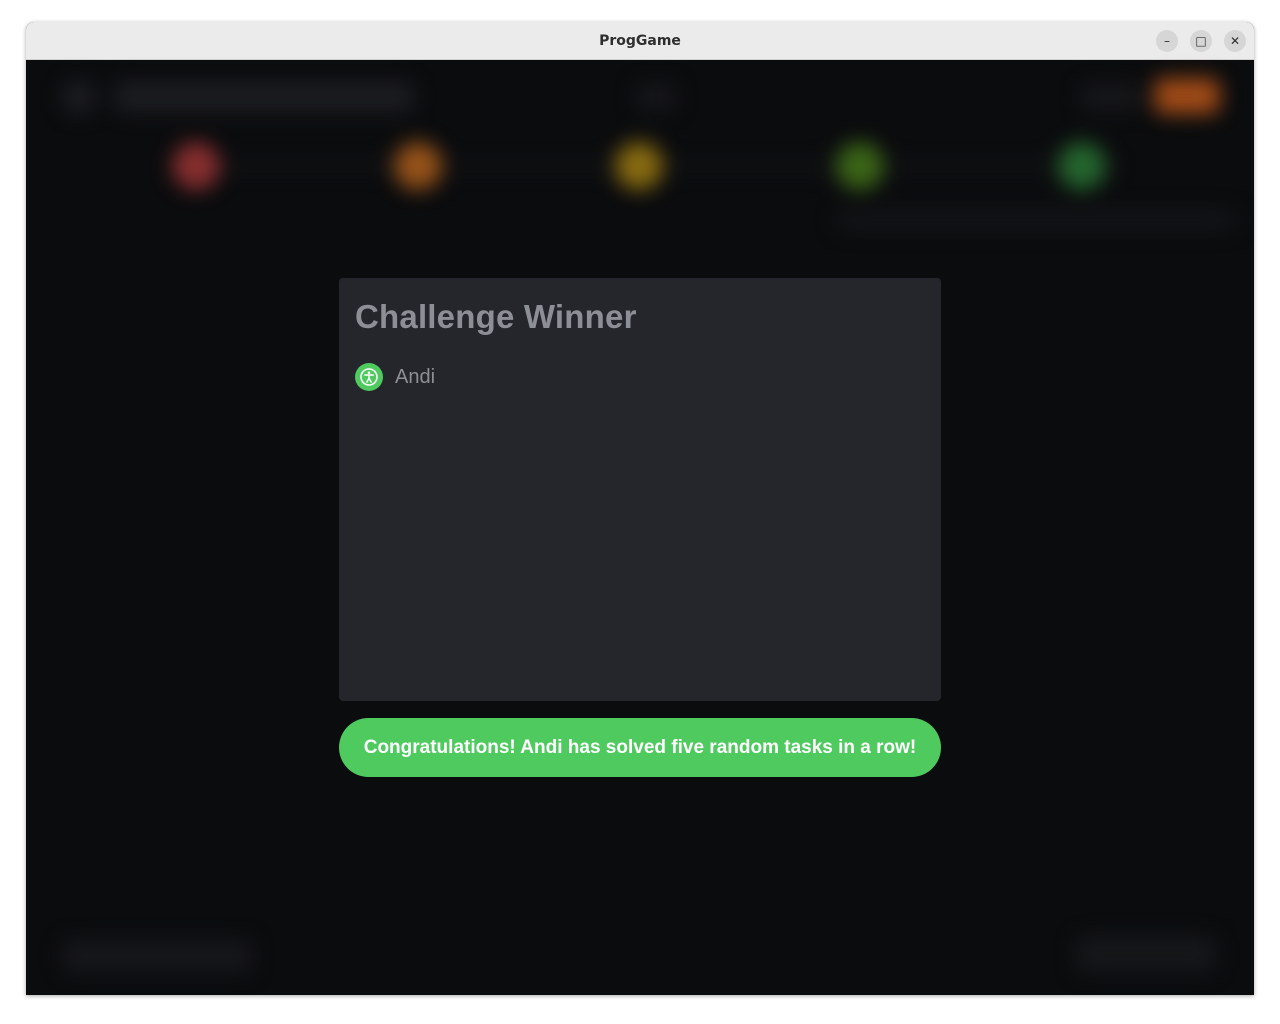 Image resolution: width=1280 pixels, height=1024 pixels. I want to click on maximize-icon: □, so click(1201, 41).